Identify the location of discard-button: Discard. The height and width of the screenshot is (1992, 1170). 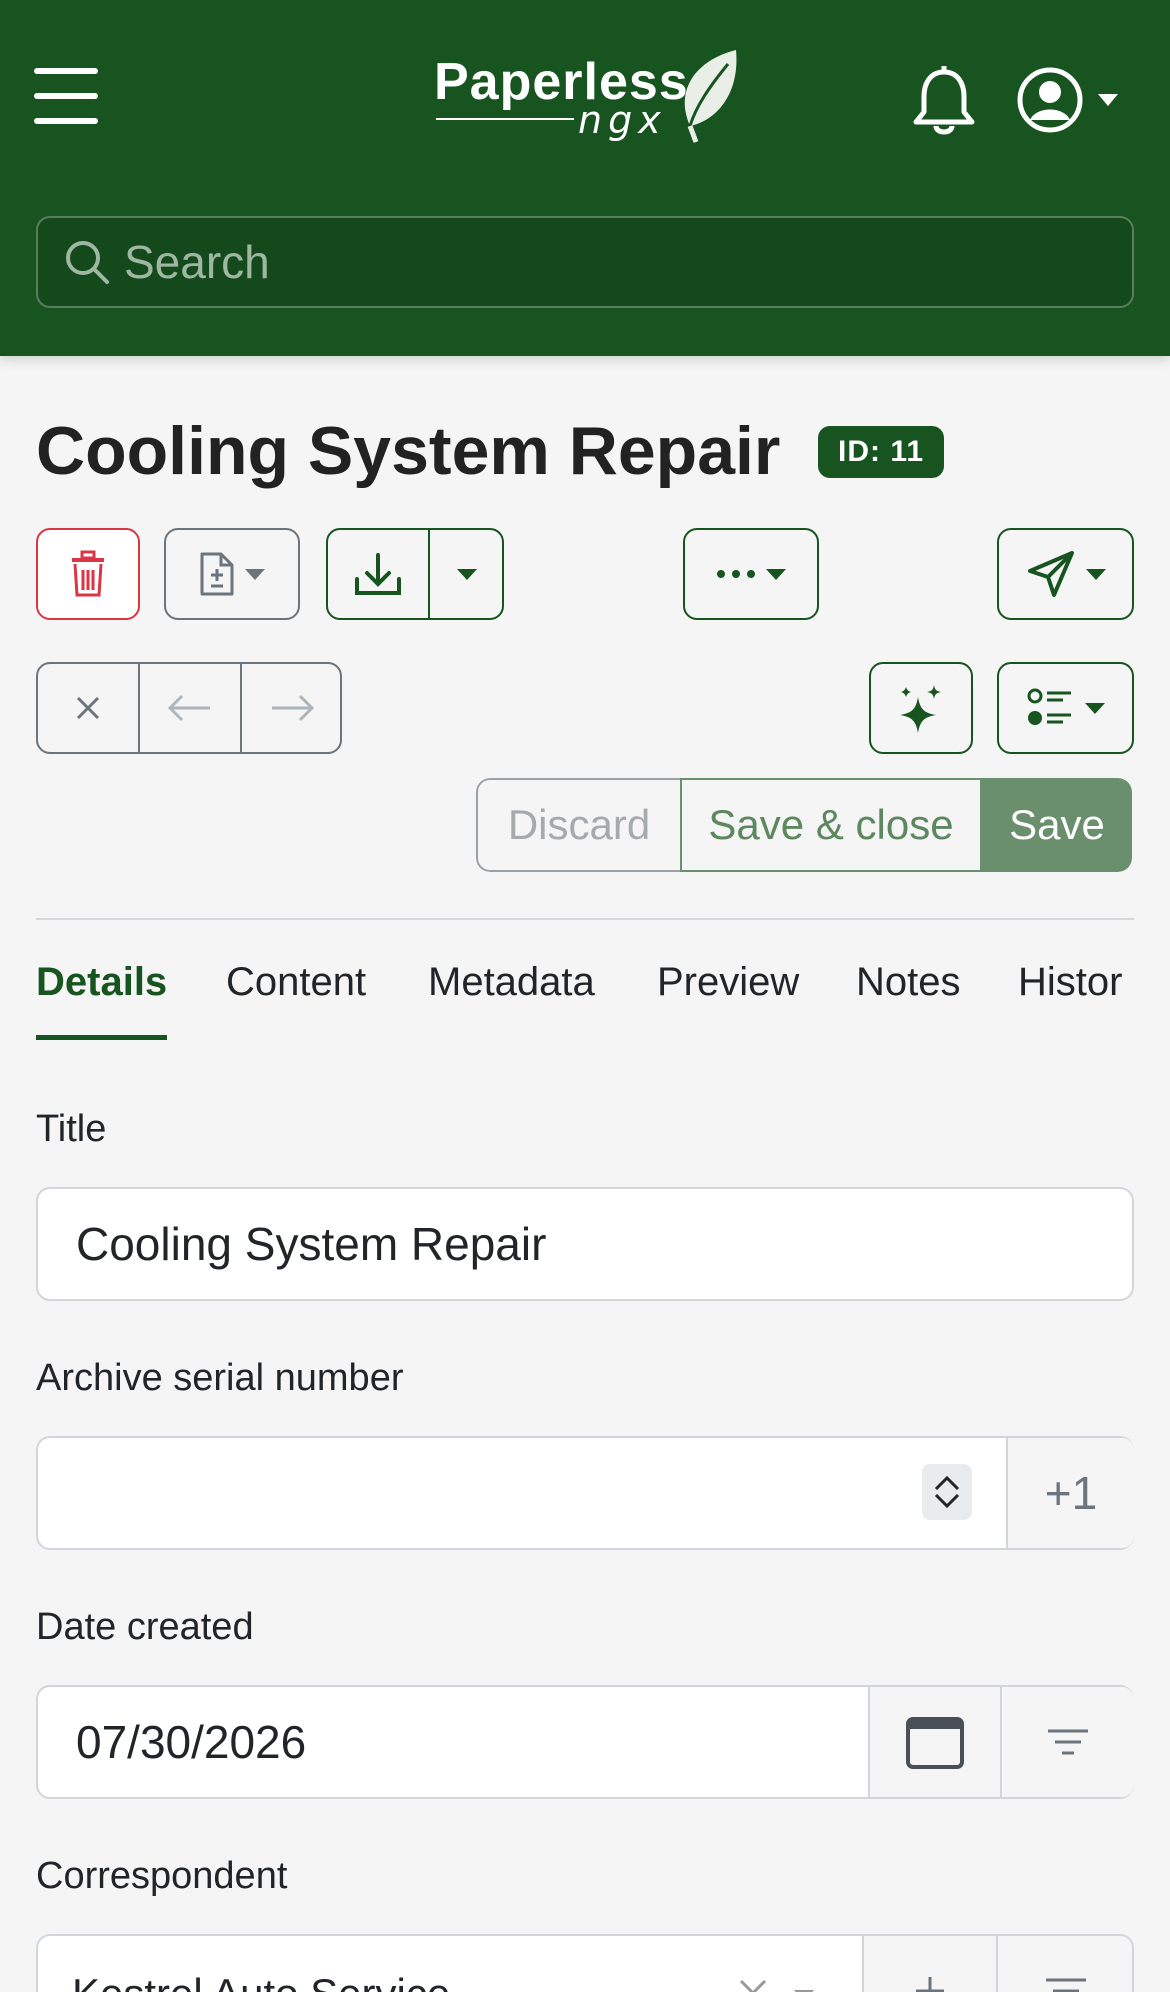
(578, 825).